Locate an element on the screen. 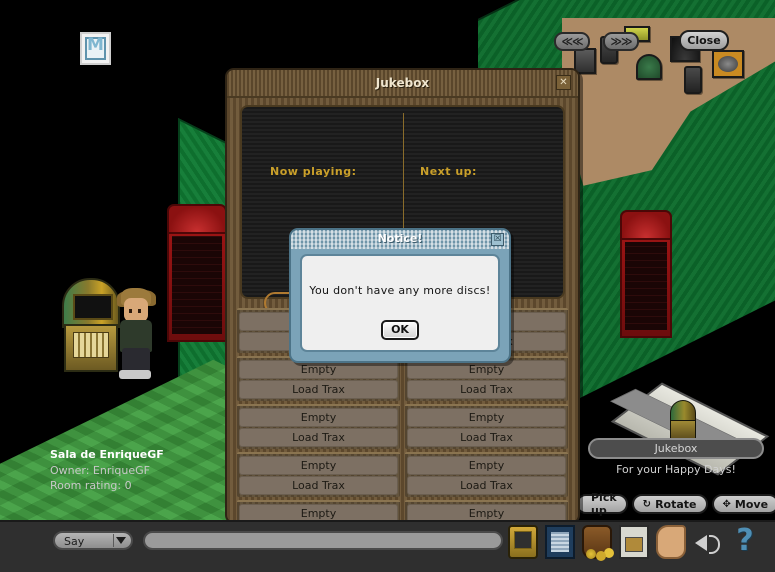 This screenshot has height=572, width=775. rotate-icon: ↻ is located at coordinates (647, 504).